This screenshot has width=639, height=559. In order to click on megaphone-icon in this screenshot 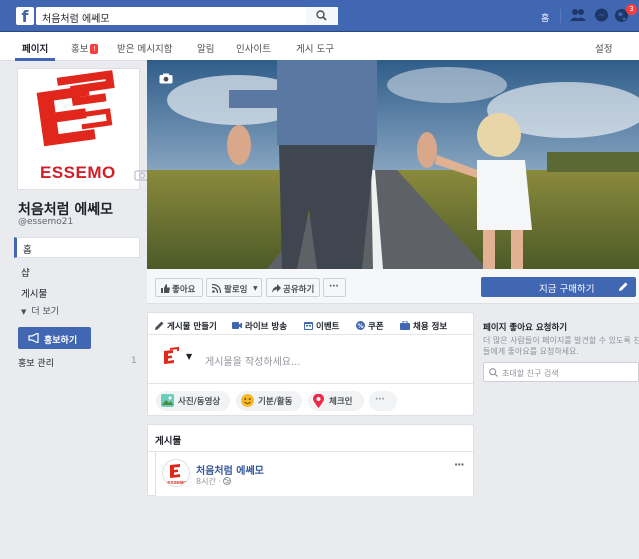, I will do `click(33, 338)`.